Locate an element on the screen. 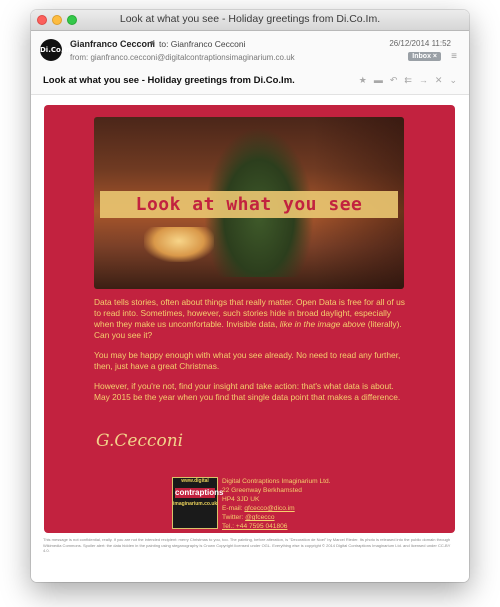 This screenshot has height=607, width=500. comment-icon: ▬ is located at coordinates (378, 80).